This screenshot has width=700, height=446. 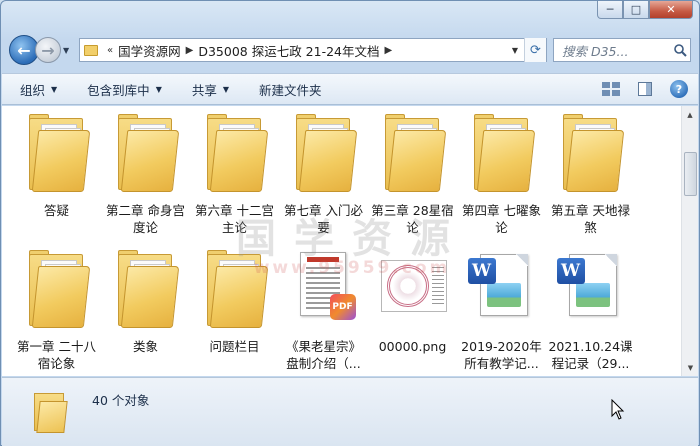 I want to click on refresh-button: ⟳, so click(x=535, y=50).